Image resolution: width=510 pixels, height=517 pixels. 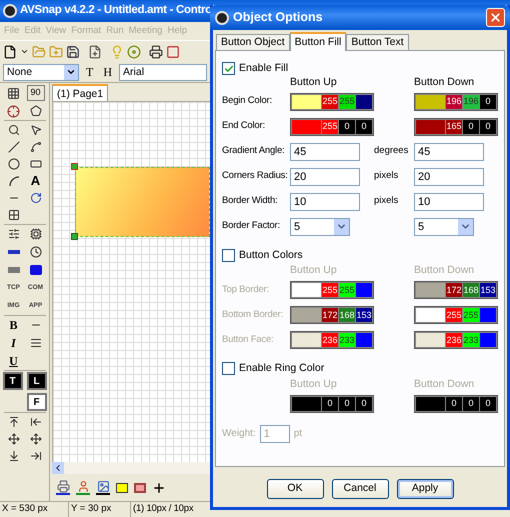 What do you see at coordinates (253, 42) in the screenshot?
I see `tab: Button Object` at bounding box center [253, 42].